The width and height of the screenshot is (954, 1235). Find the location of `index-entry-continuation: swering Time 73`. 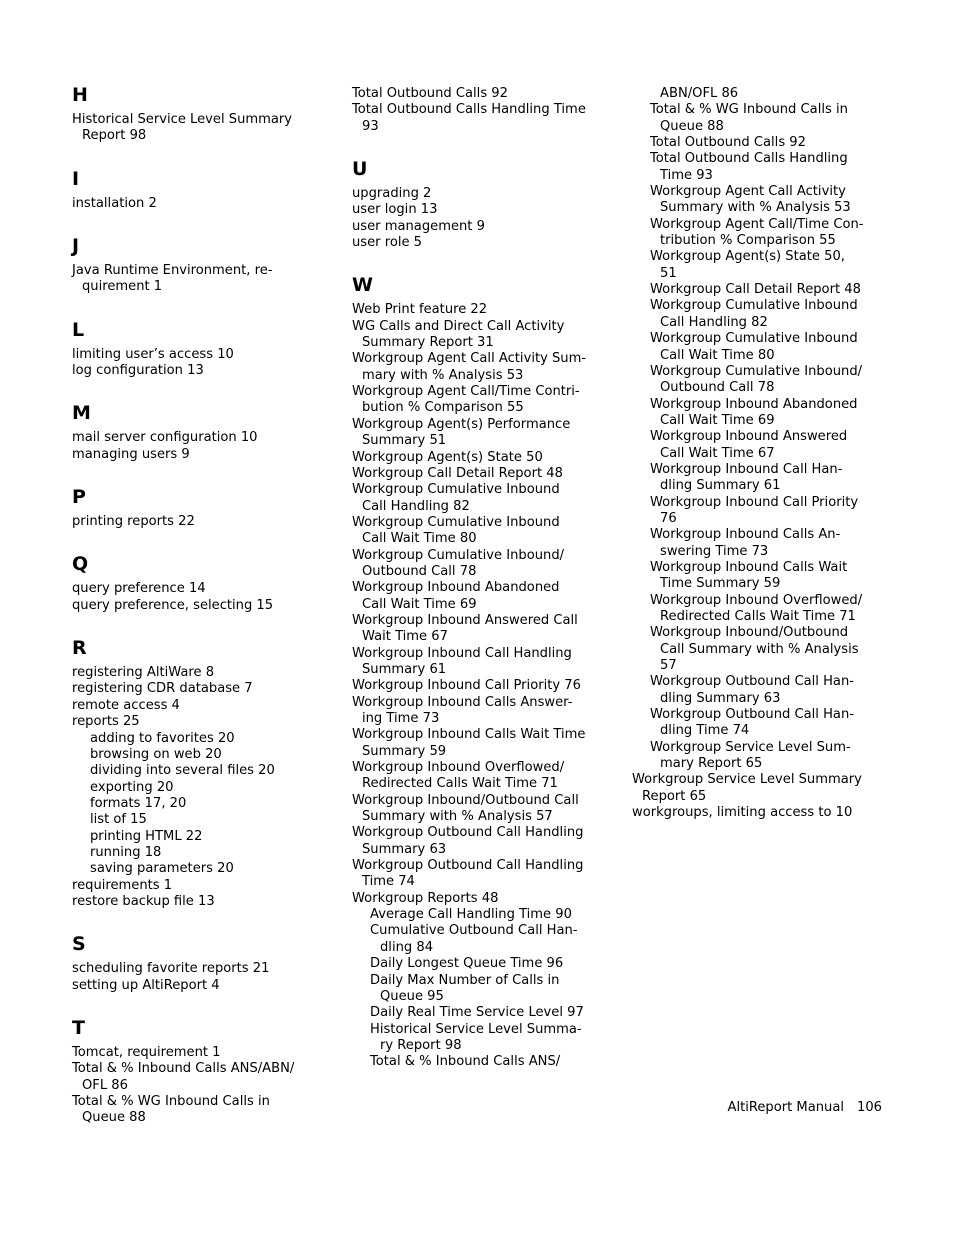

index-entry-continuation: swering Time 73 is located at coordinates (714, 551).